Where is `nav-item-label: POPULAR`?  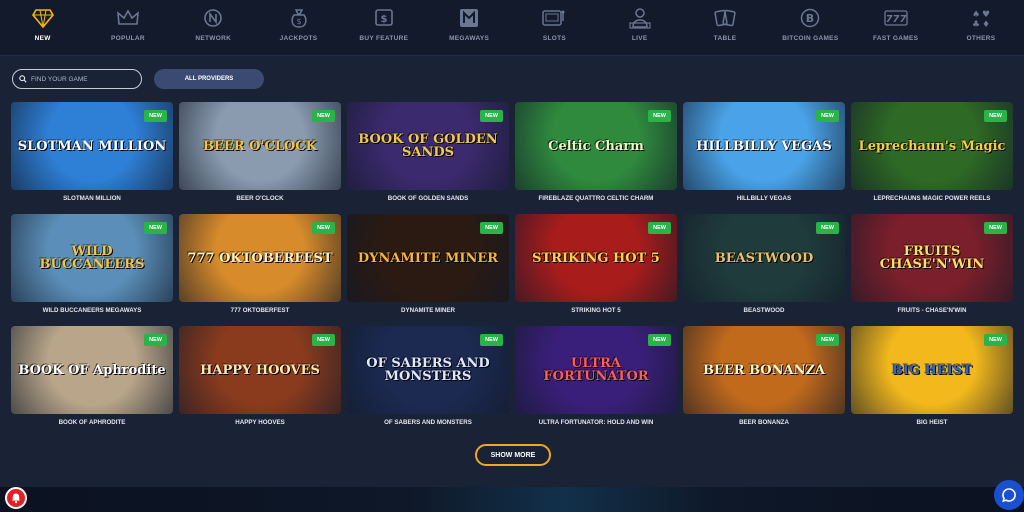 nav-item-label: POPULAR is located at coordinates (128, 38).